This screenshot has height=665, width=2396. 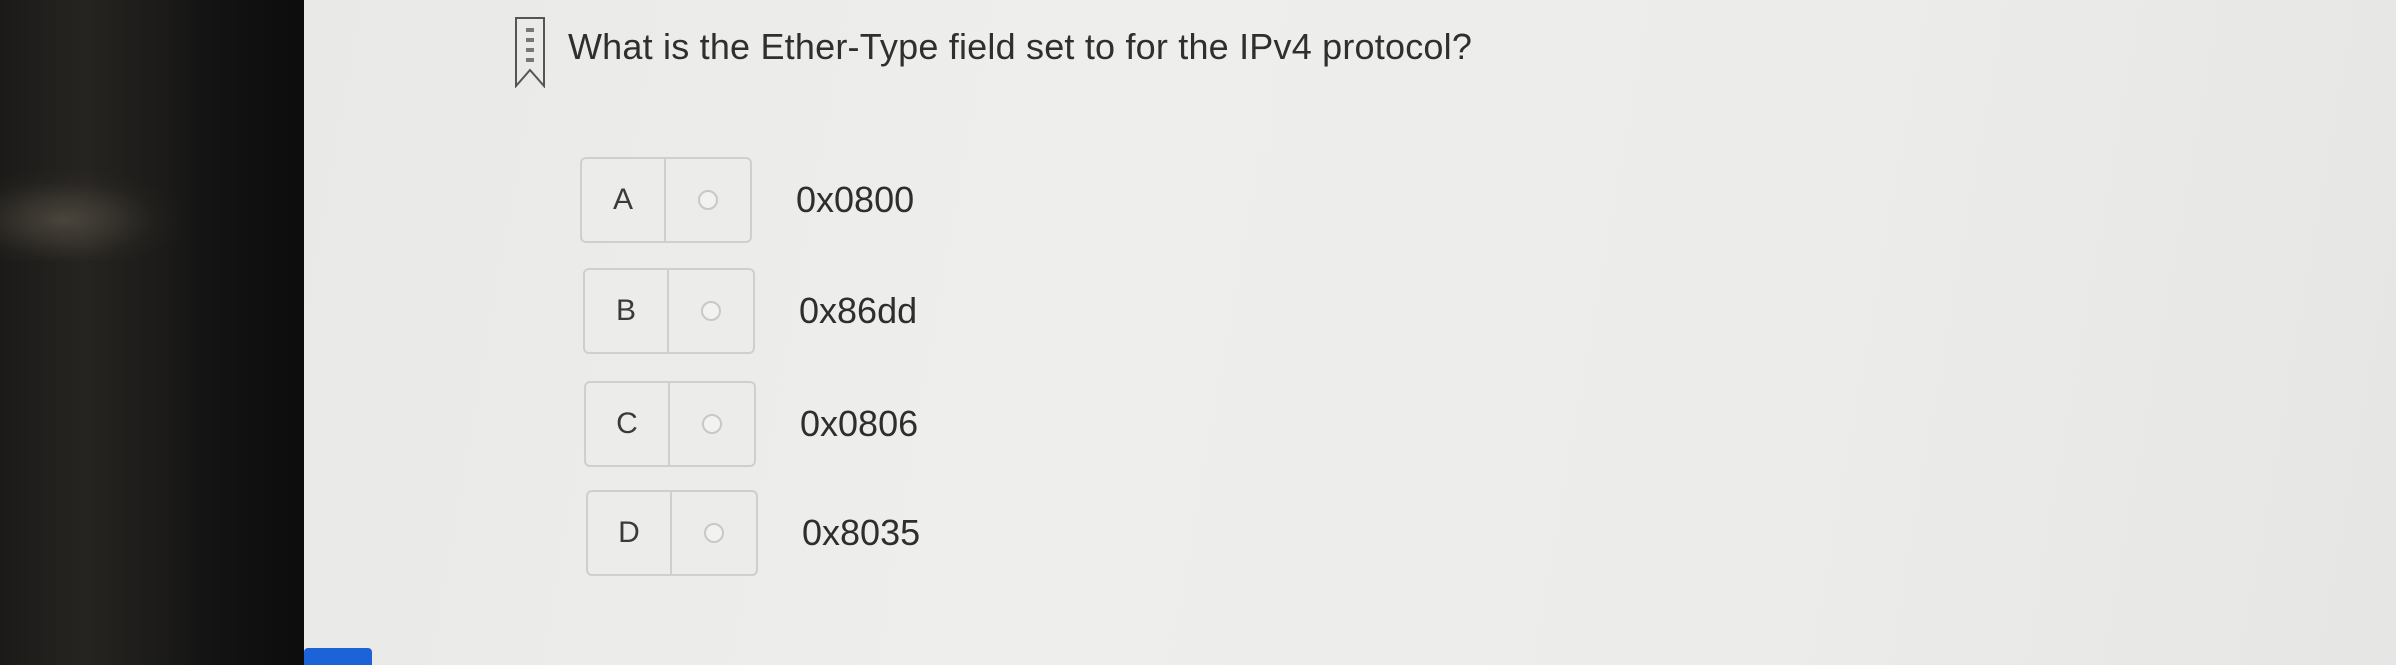 What do you see at coordinates (105, 332) in the screenshot?
I see `monitor-bezel` at bounding box center [105, 332].